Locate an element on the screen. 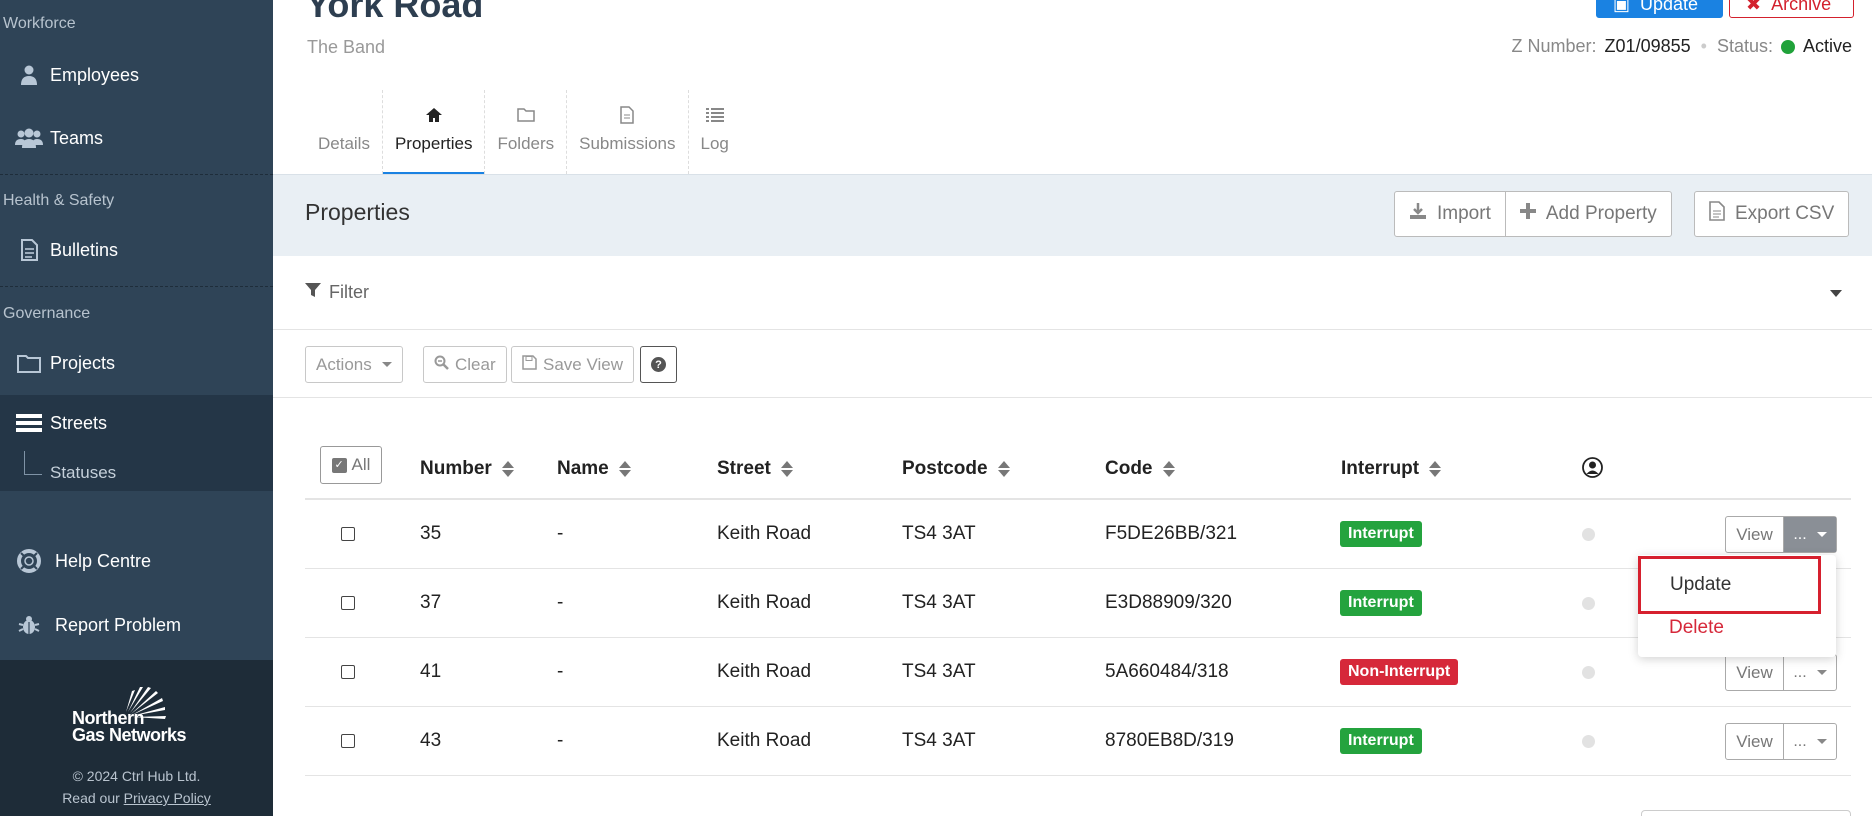 The width and height of the screenshot is (1872, 816). logo-line-2: Gas Networks is located at coordinates (129, 735).